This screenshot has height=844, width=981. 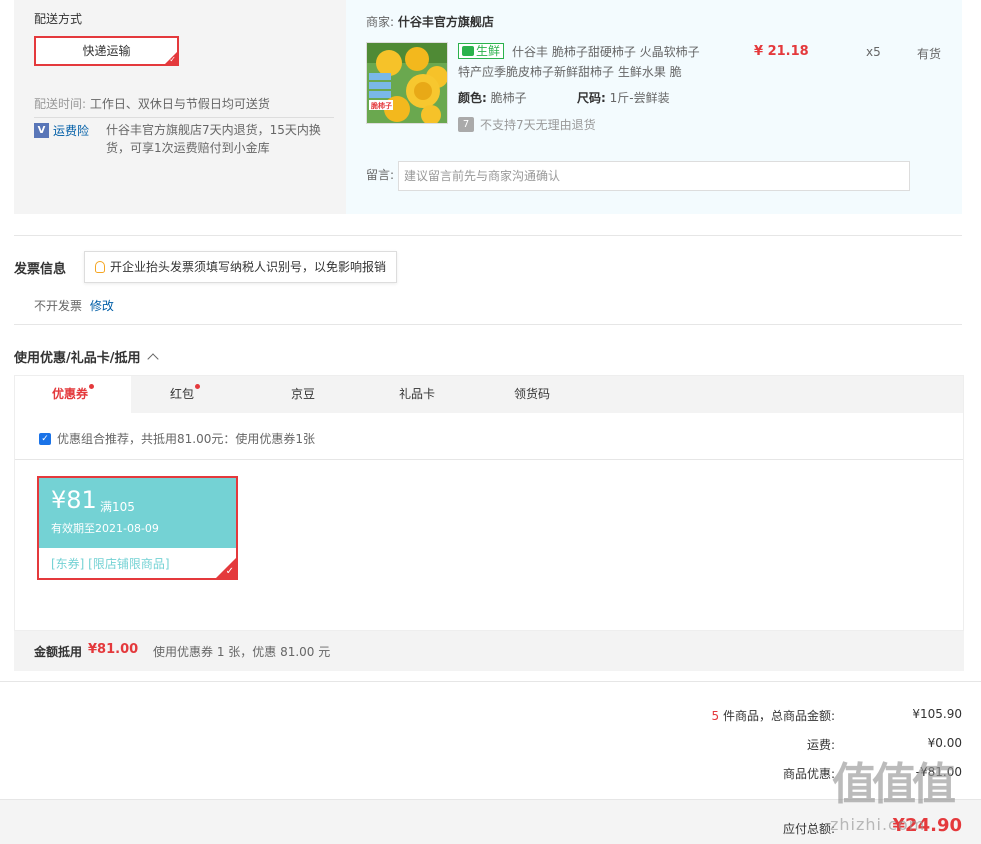 I want to click on fresh-icon, so click(x=468, y=51).